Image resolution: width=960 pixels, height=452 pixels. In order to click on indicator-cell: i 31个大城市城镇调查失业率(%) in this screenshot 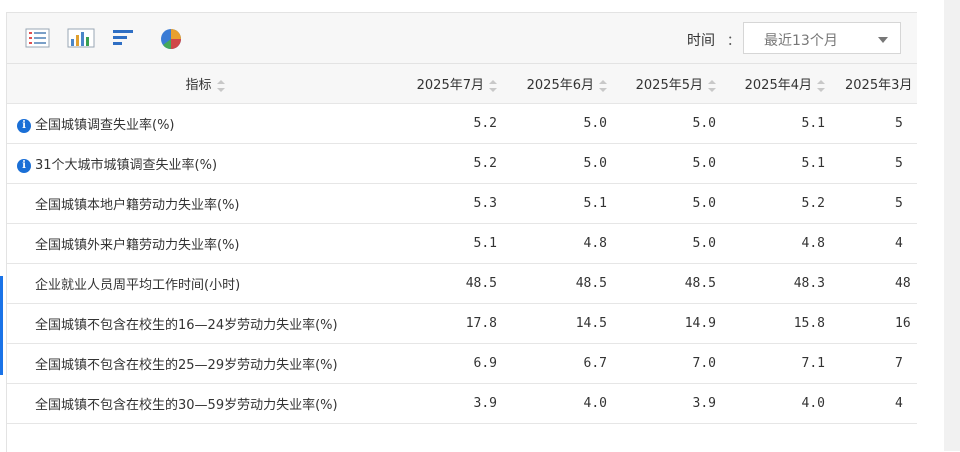, I will do `click(205, 163)`.